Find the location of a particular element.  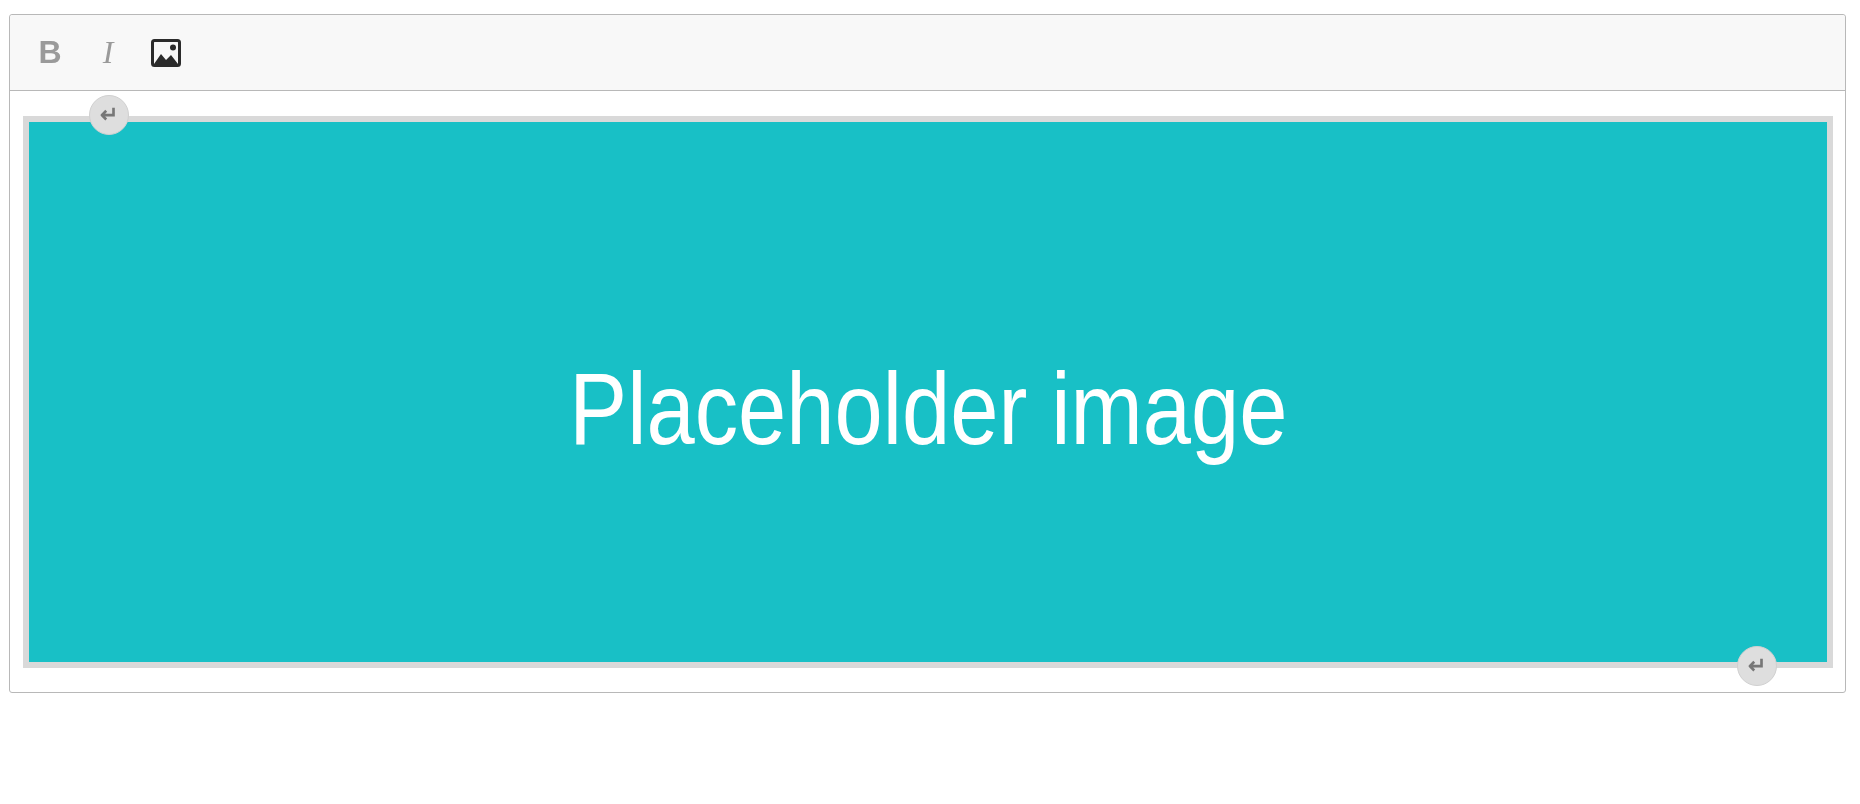

image-text: Placeholder image is located at coordinates (928, 409).